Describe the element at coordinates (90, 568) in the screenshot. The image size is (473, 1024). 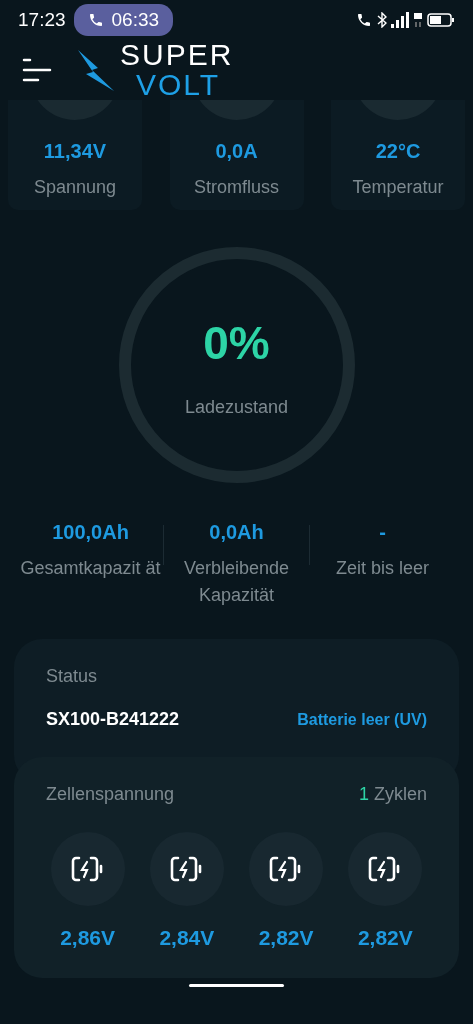
I see `capacity-label: Gesamtkapazit ät` at that location.